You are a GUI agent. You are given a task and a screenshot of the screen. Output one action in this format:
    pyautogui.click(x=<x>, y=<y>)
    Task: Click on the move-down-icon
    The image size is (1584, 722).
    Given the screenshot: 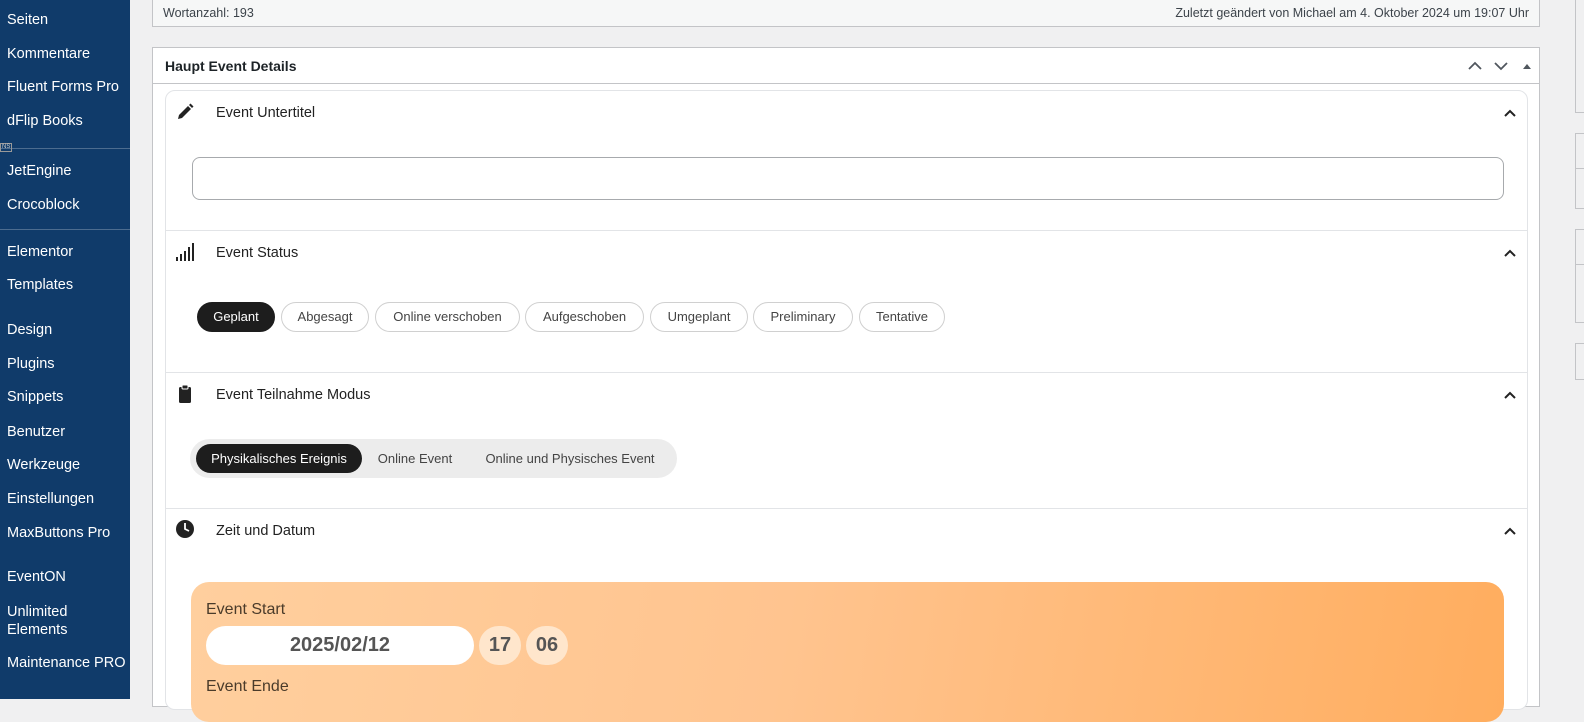 What is the action you would take?
    pyautogui.click(x=1501, y=66)
    